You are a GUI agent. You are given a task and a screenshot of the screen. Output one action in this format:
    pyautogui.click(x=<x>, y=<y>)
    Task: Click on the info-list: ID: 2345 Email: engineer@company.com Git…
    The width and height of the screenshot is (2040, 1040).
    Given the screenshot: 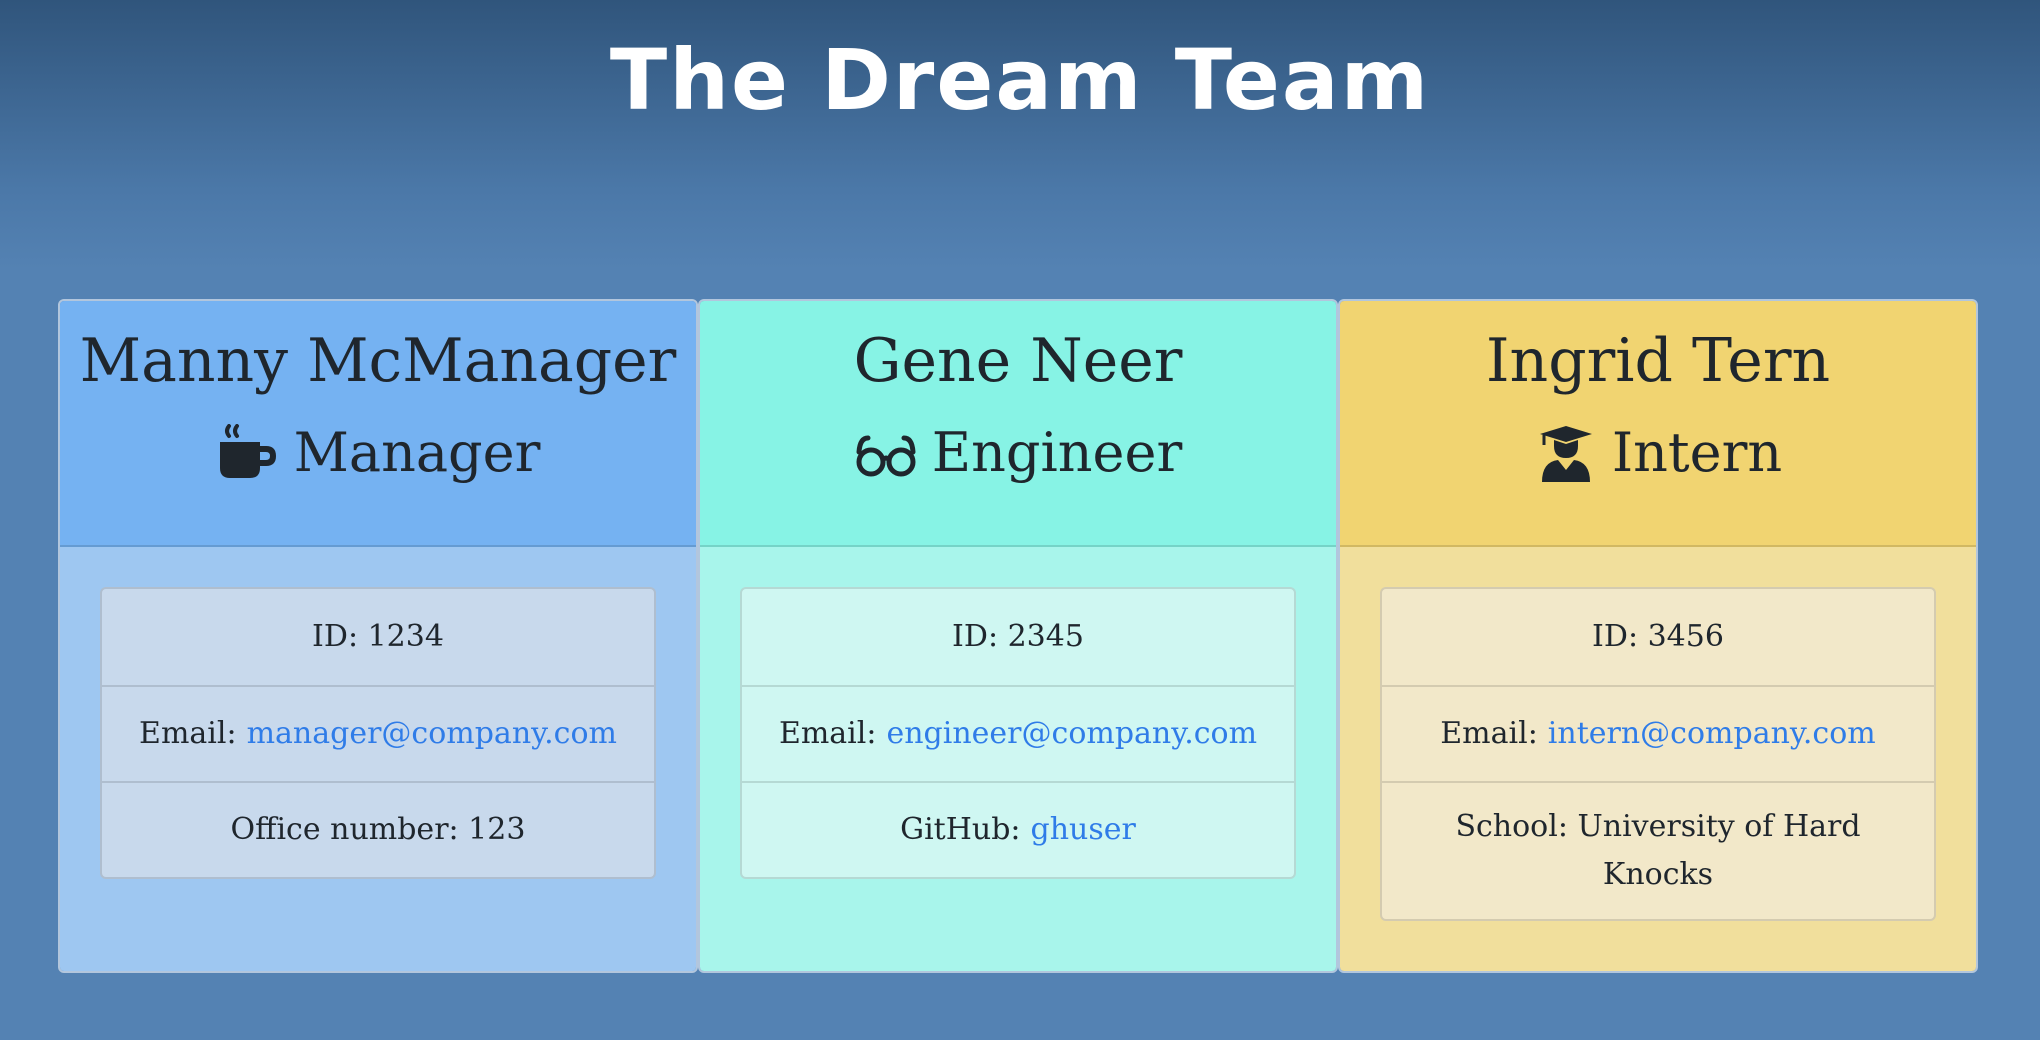 What is the action you would take?
    pyautogui.click(x=1018, y=733)
    